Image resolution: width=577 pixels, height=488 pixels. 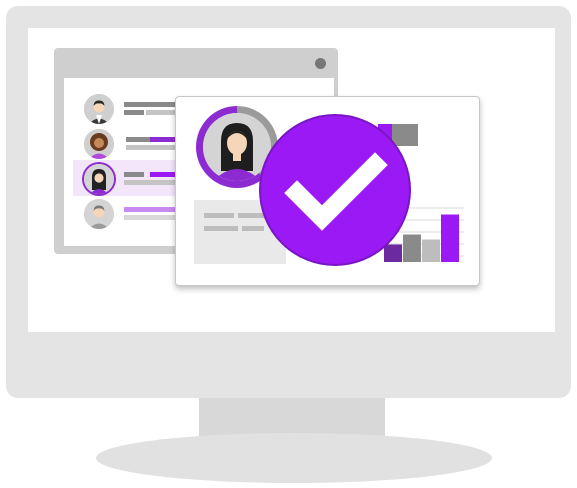 I want to click on list-item-selected, so click(x=132, y=179).